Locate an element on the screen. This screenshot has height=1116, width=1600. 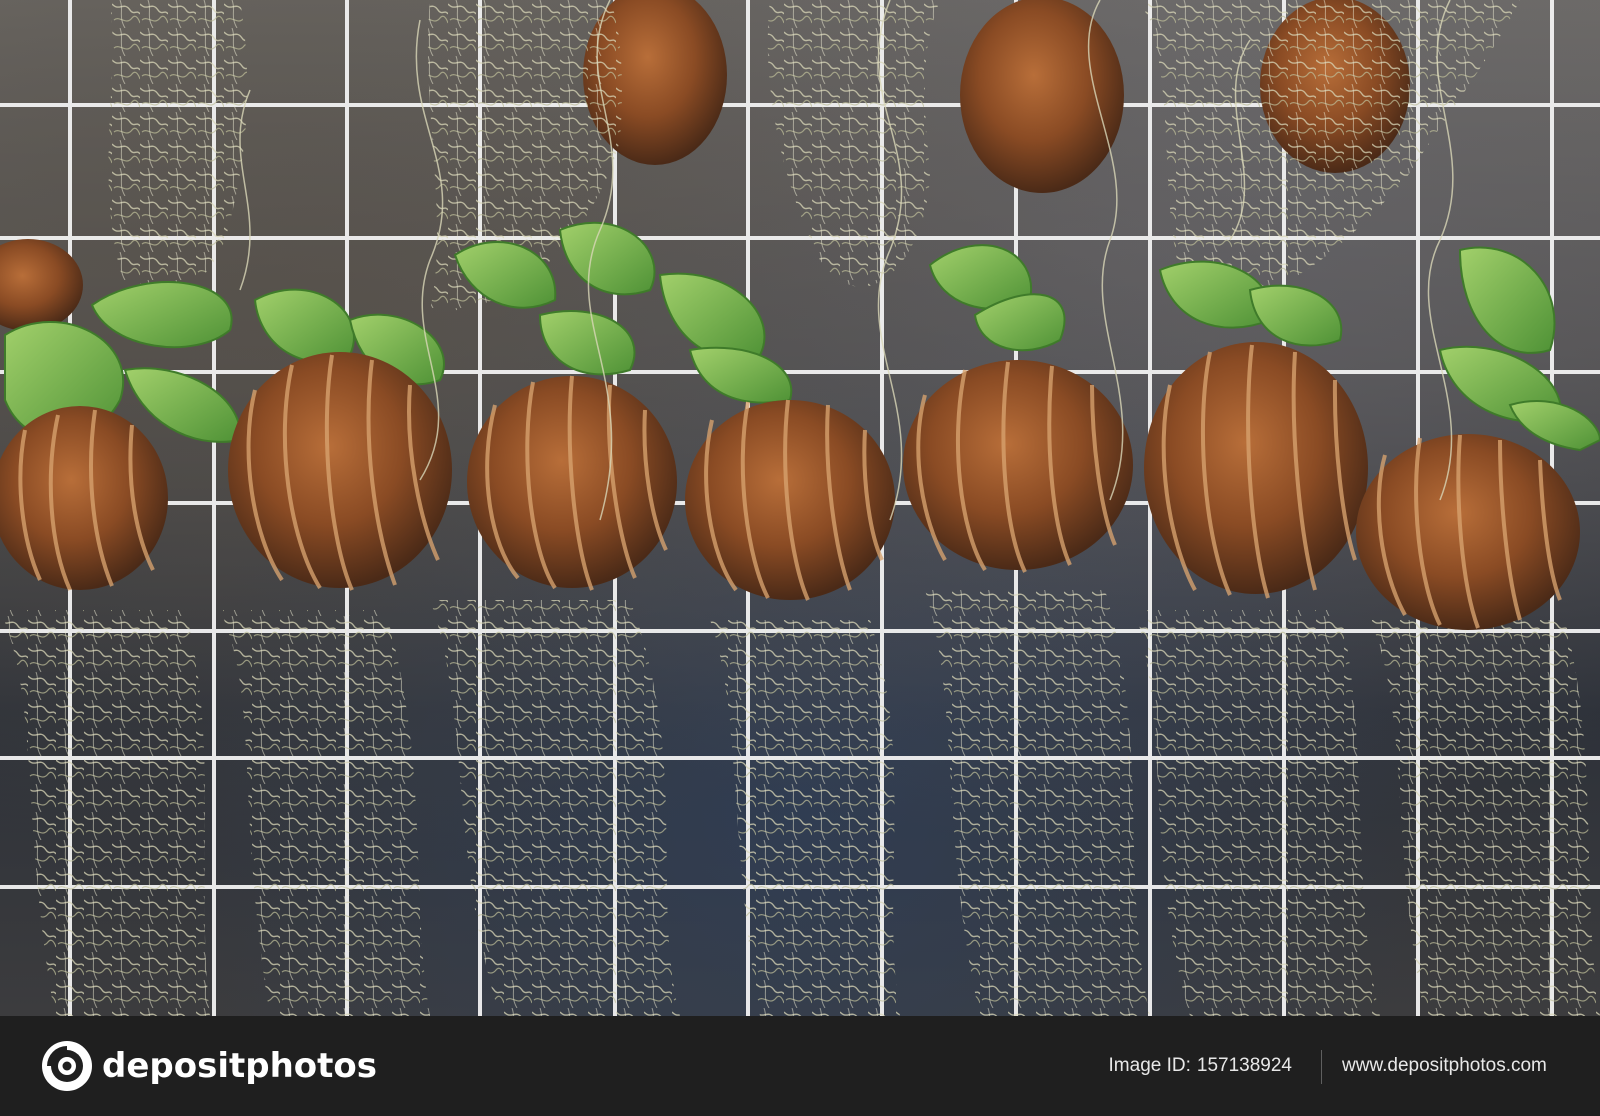
image-id-label: Image ID: is located at coordinates (1149, 1065).